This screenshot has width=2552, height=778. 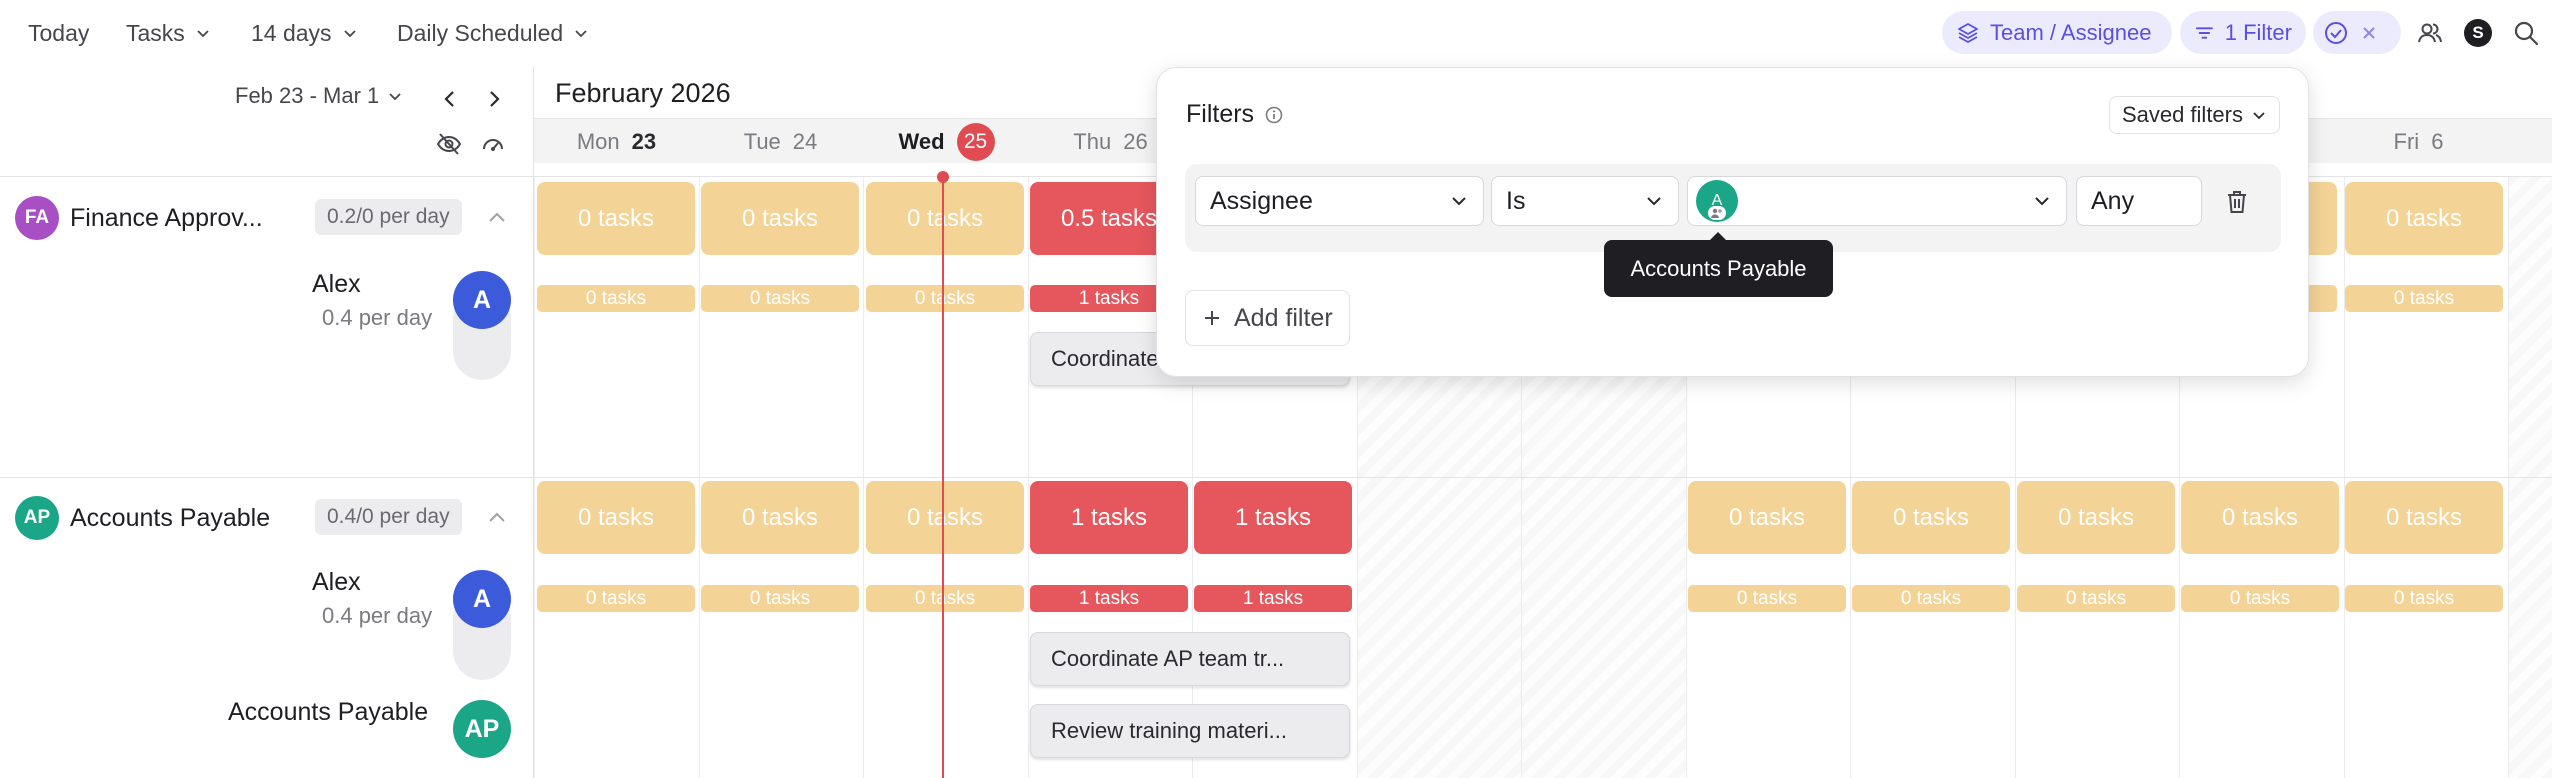 What do you see at coordinates (449, 144) in the screenshot?
I see `eye-off-icon` at bounding box center [449, 144].